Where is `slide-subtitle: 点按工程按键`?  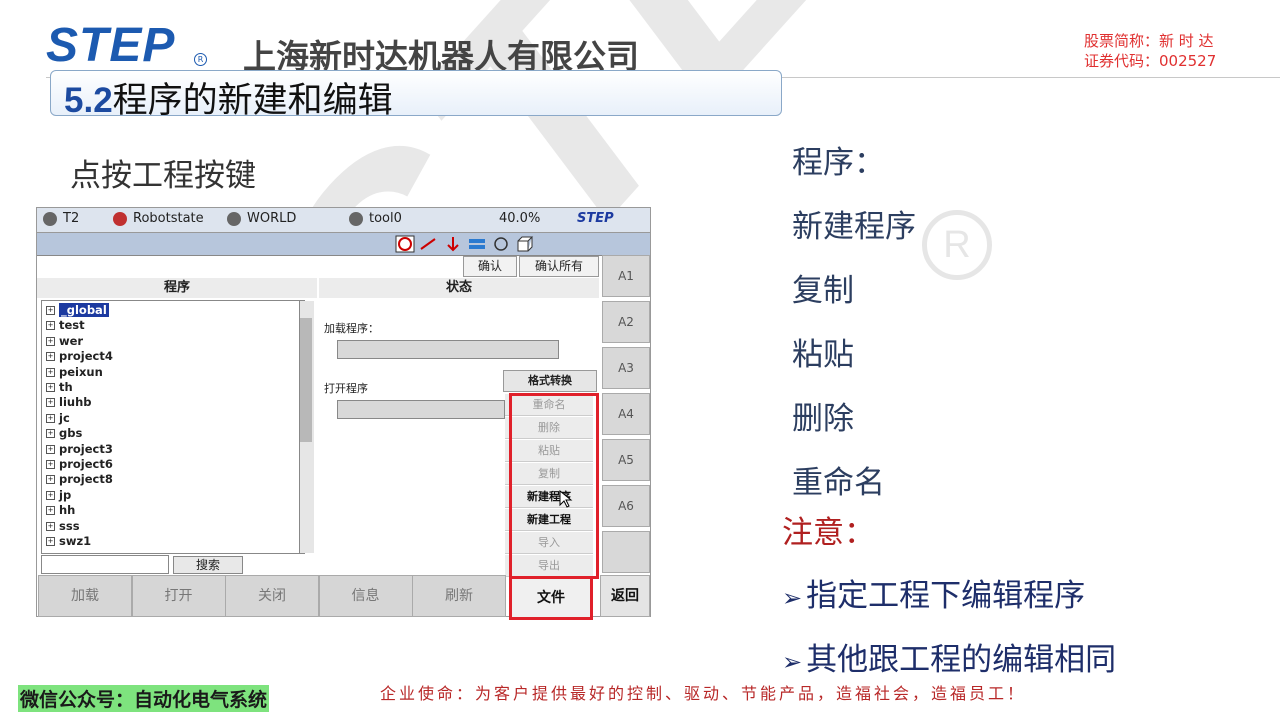
slide-subtitle: 点按工程按键 is located at coordinates (163, 176).